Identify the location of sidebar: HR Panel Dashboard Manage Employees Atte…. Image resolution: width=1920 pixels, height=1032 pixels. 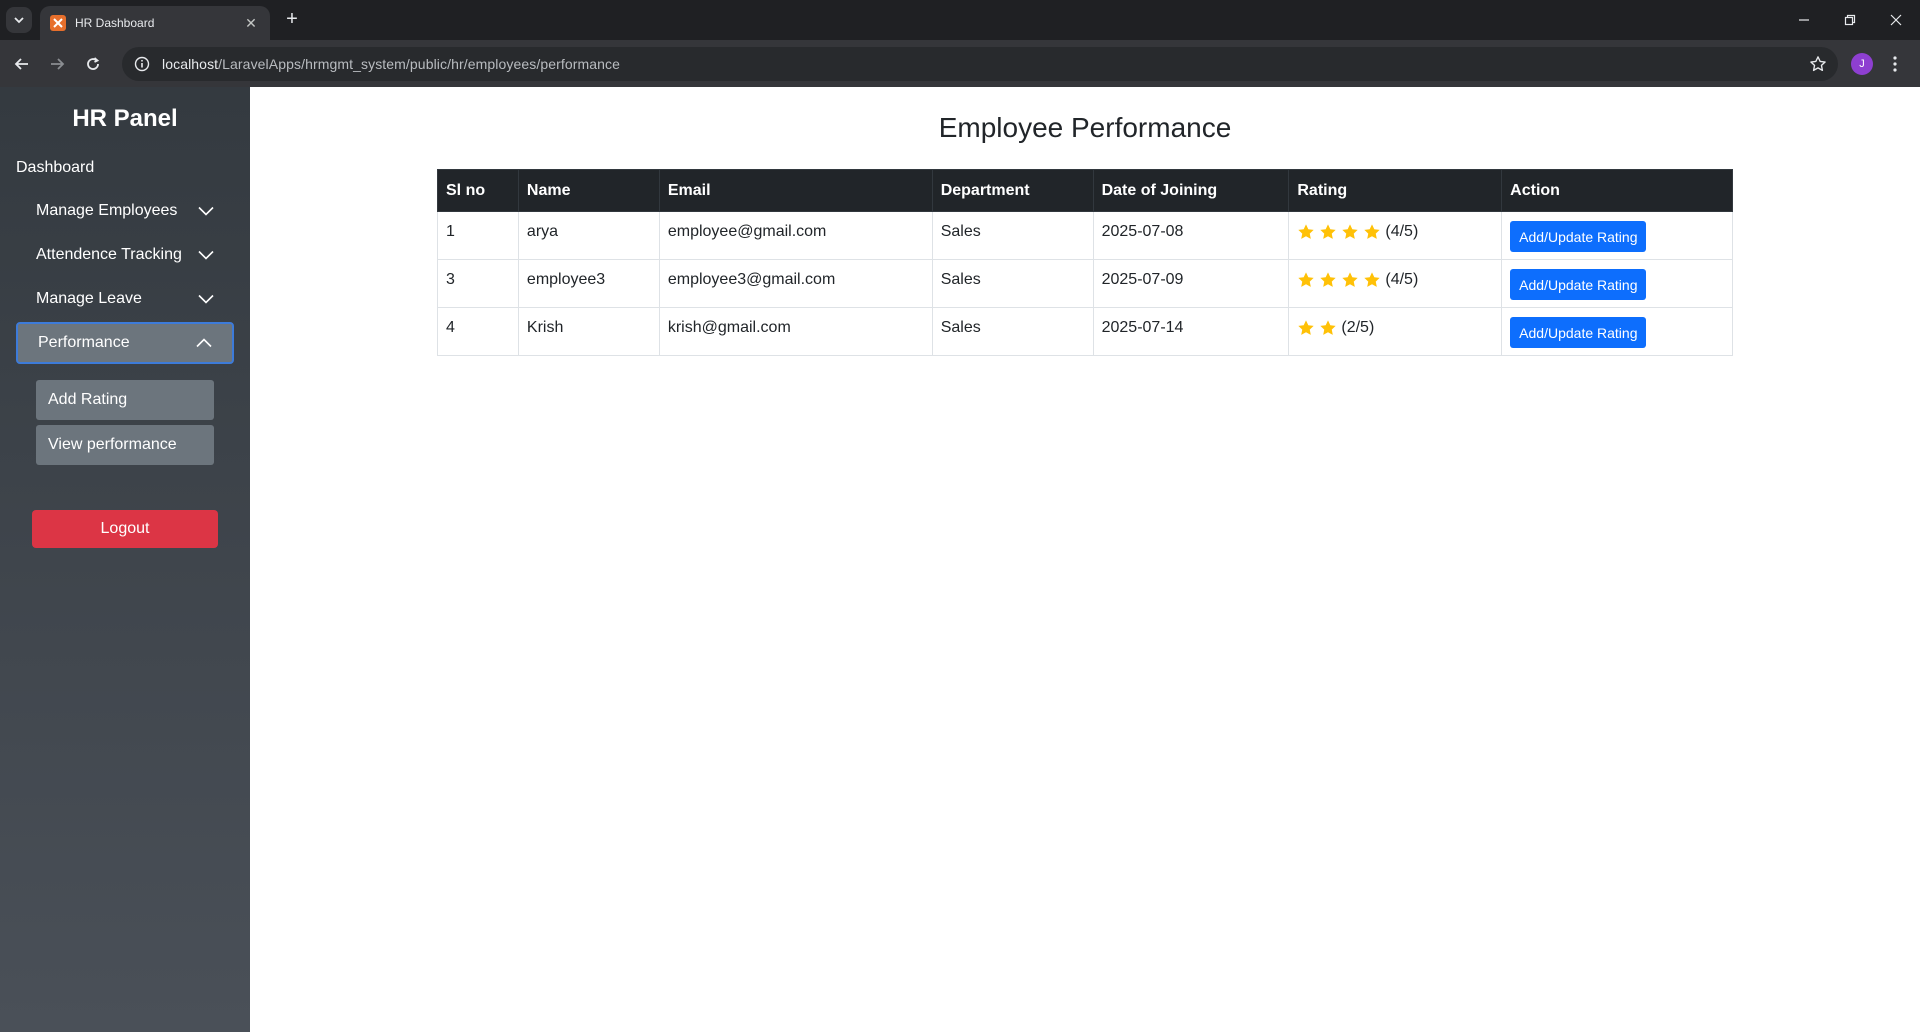
(125, 559).